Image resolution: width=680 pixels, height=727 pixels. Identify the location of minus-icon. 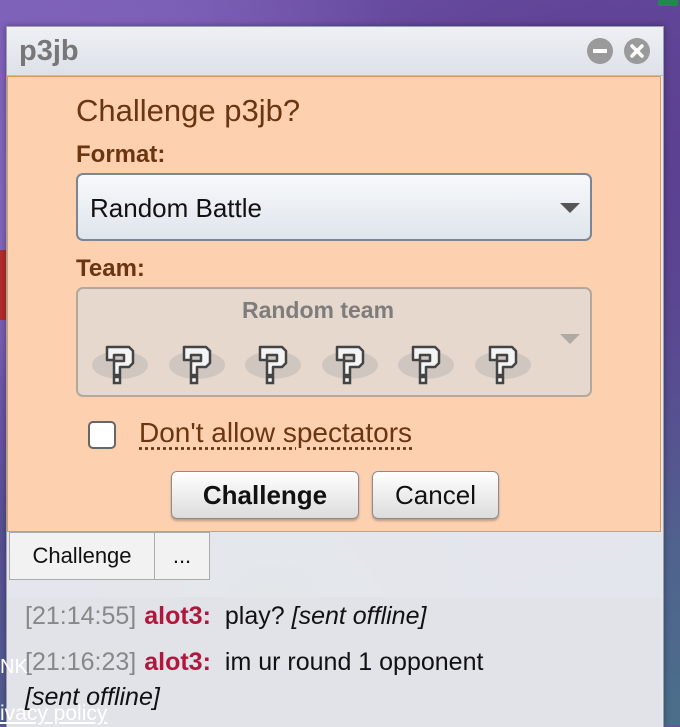
(600, 51).